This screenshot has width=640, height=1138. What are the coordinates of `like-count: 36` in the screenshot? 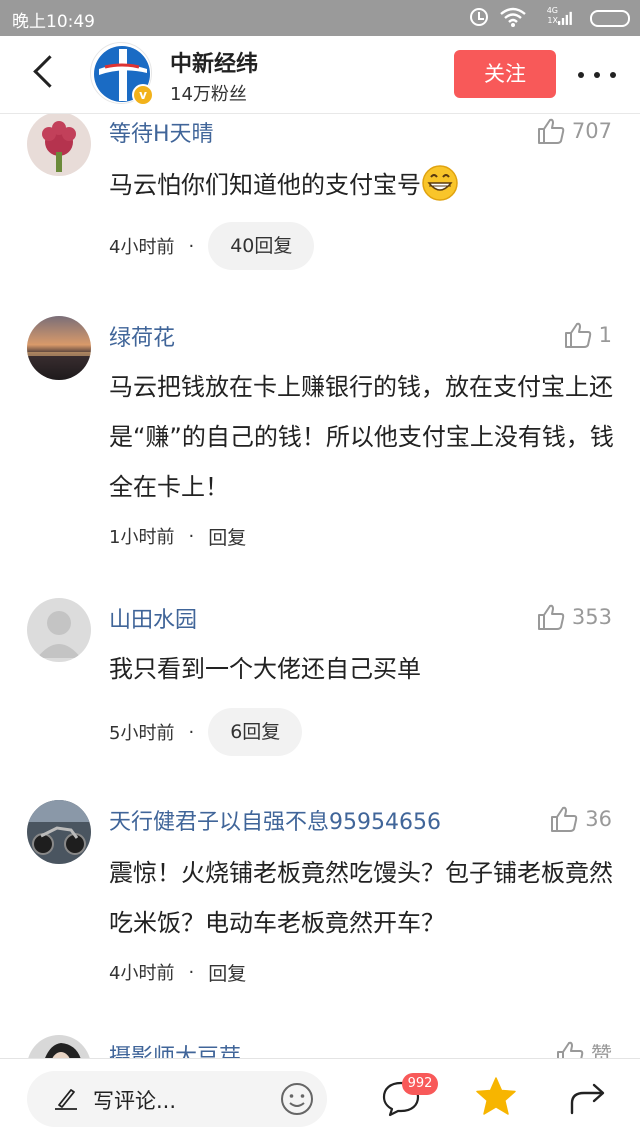 It's located at (598, 819).